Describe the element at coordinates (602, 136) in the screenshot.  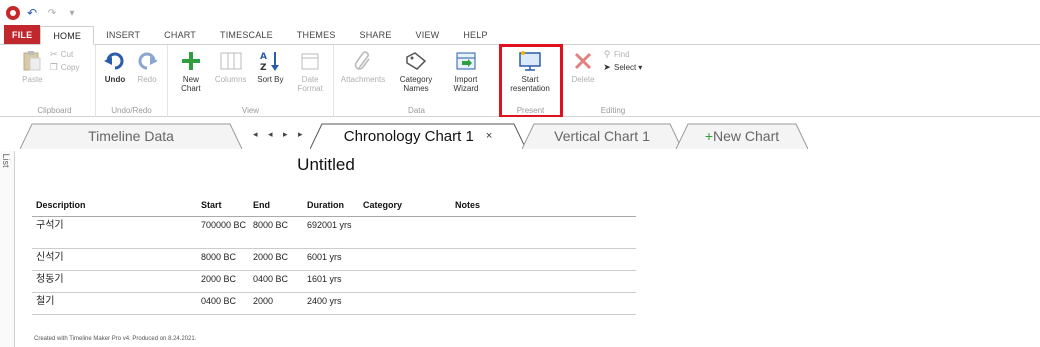
I see `doc-tab-vertical-chart-1: Vertical Chart 1` at that location.